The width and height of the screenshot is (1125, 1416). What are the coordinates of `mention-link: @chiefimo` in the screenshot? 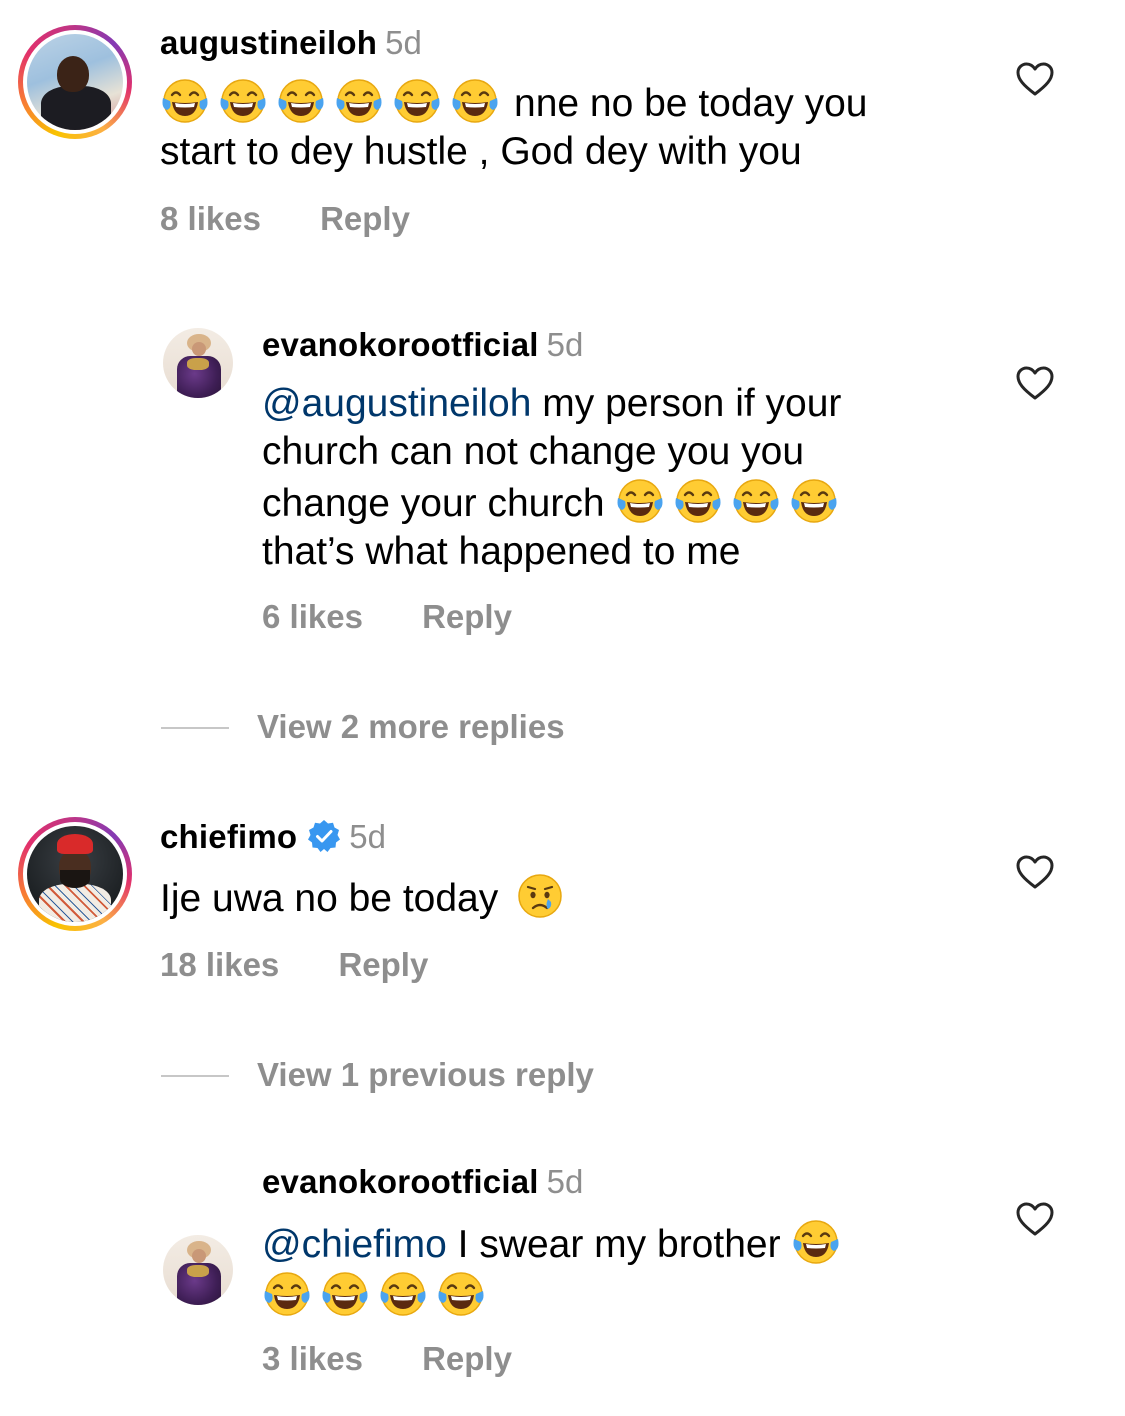 It's located at (354, 1244).